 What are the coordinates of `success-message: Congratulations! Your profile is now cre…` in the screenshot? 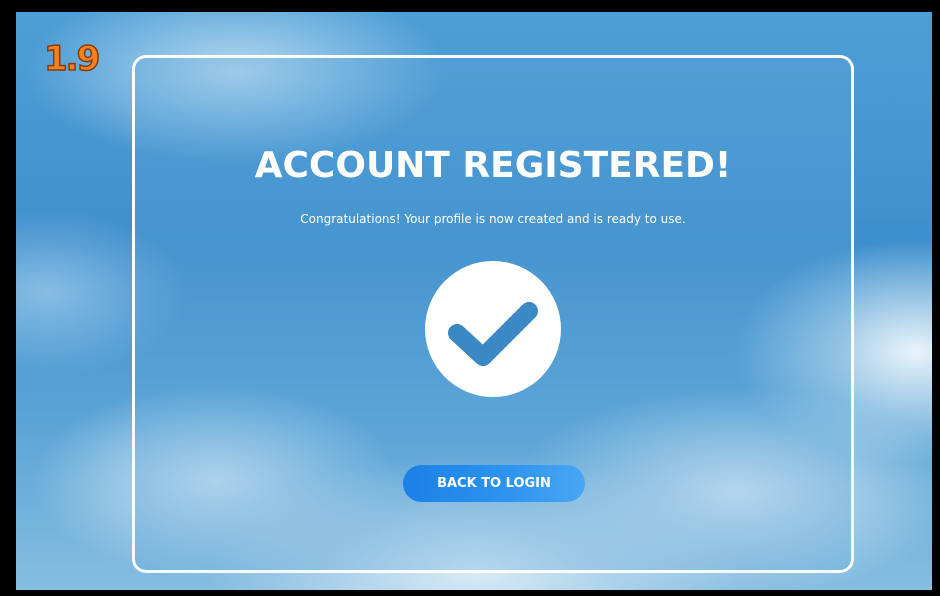 It's located at (493, 219).